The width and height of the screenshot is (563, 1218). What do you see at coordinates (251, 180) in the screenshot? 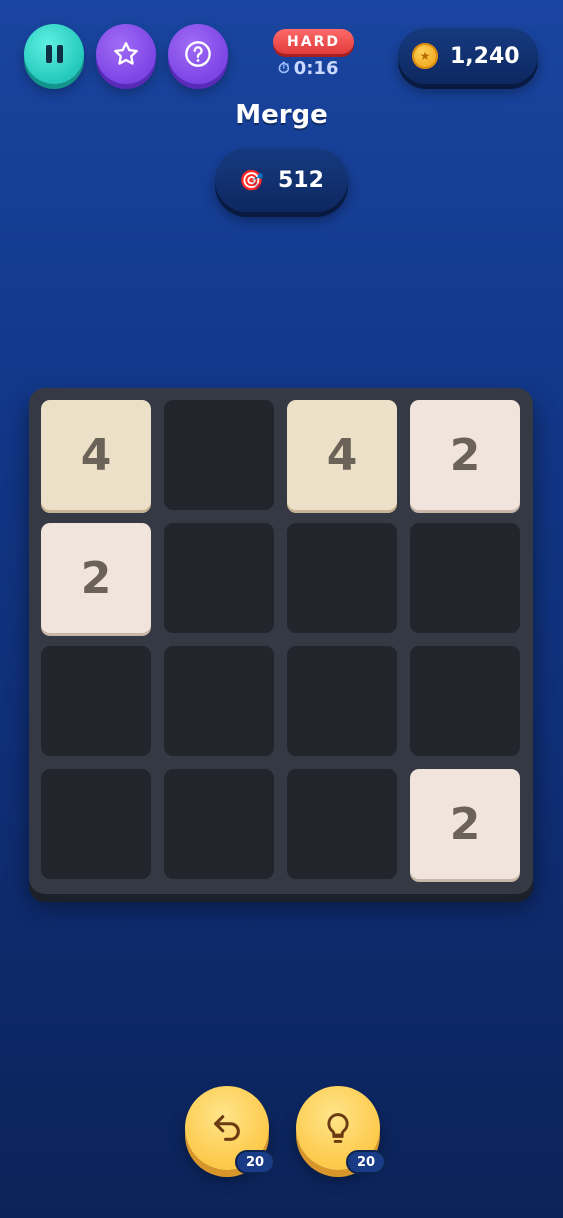
I see `dart-target-icon: 🎯` at bounding box center [251, 180].